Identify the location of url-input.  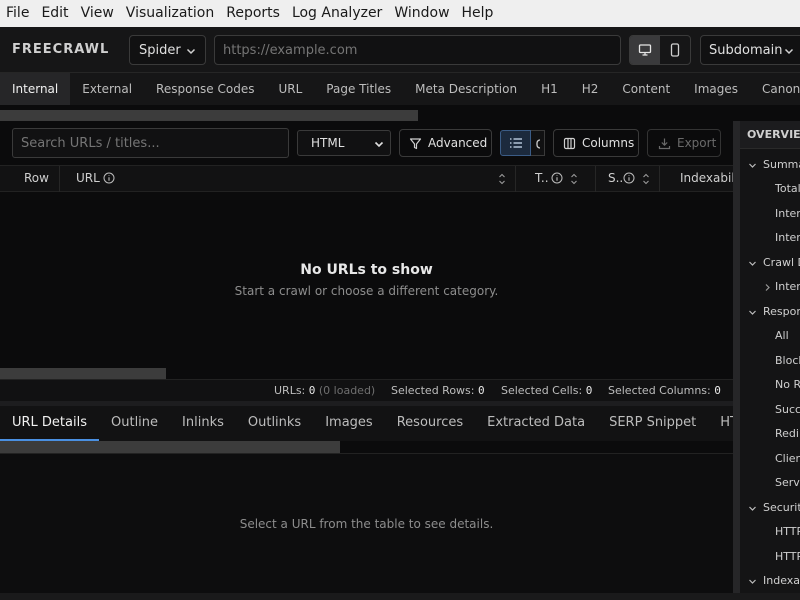
(417, 50).